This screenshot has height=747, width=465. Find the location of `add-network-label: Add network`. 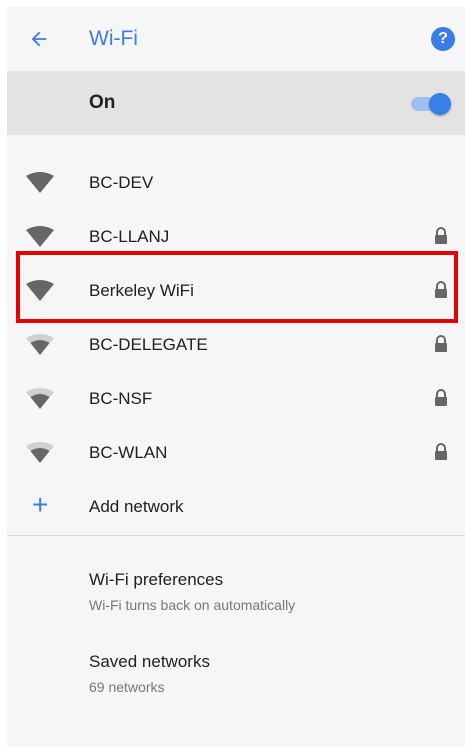

add-network-label: Add network is located at coordinates (136, 506).